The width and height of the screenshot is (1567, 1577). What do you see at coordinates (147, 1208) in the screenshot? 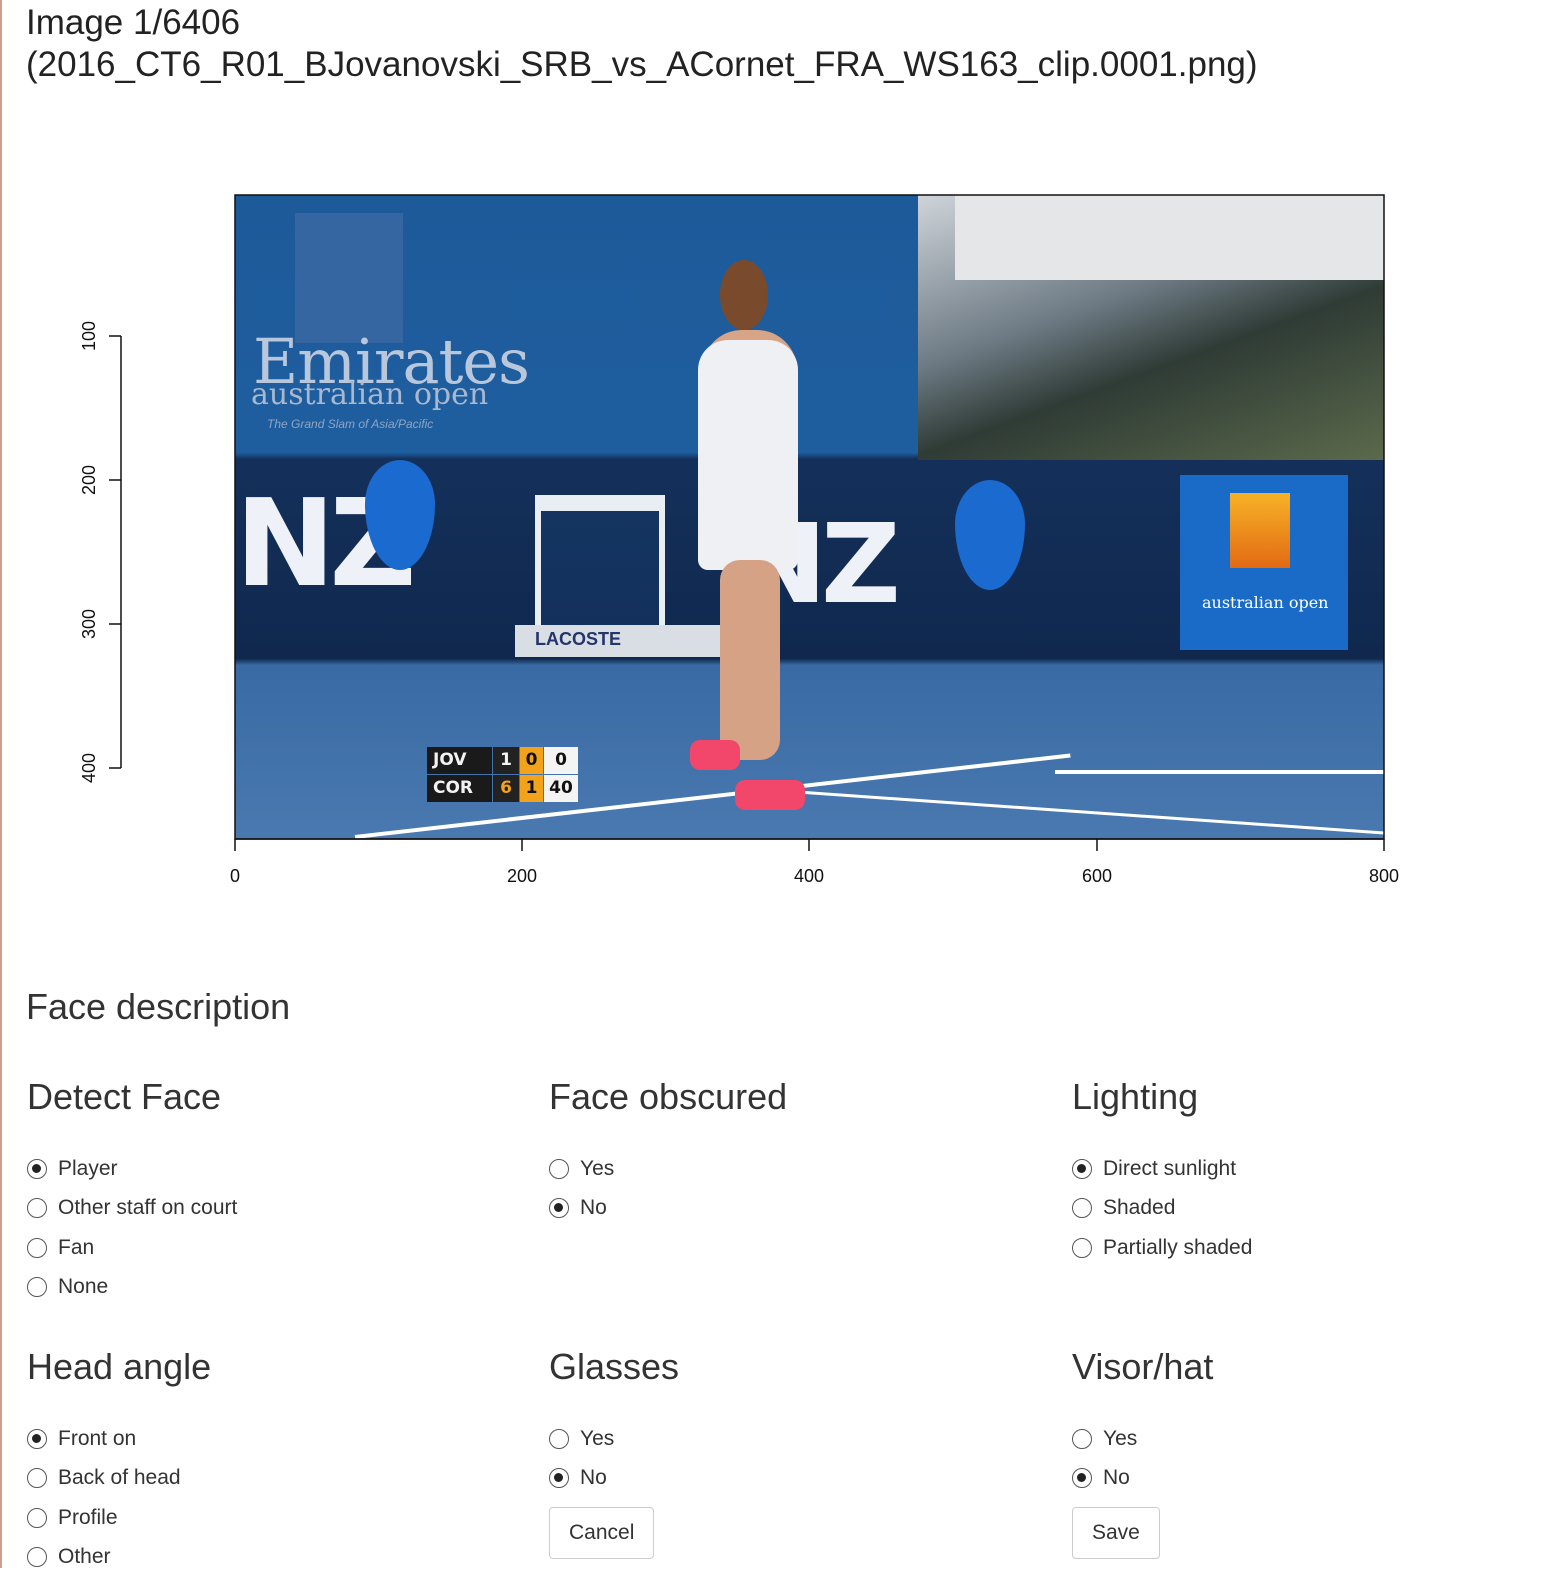
I see `radio-label: Other staff on court` at bounding box center [147, 1208].